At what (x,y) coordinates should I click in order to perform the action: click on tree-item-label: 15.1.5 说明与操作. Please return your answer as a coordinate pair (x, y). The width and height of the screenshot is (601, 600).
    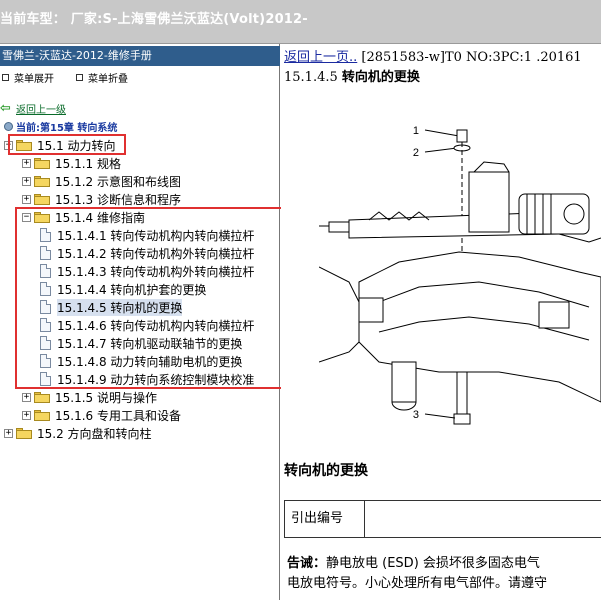
    Looking at the image, I should click on (106, 397).